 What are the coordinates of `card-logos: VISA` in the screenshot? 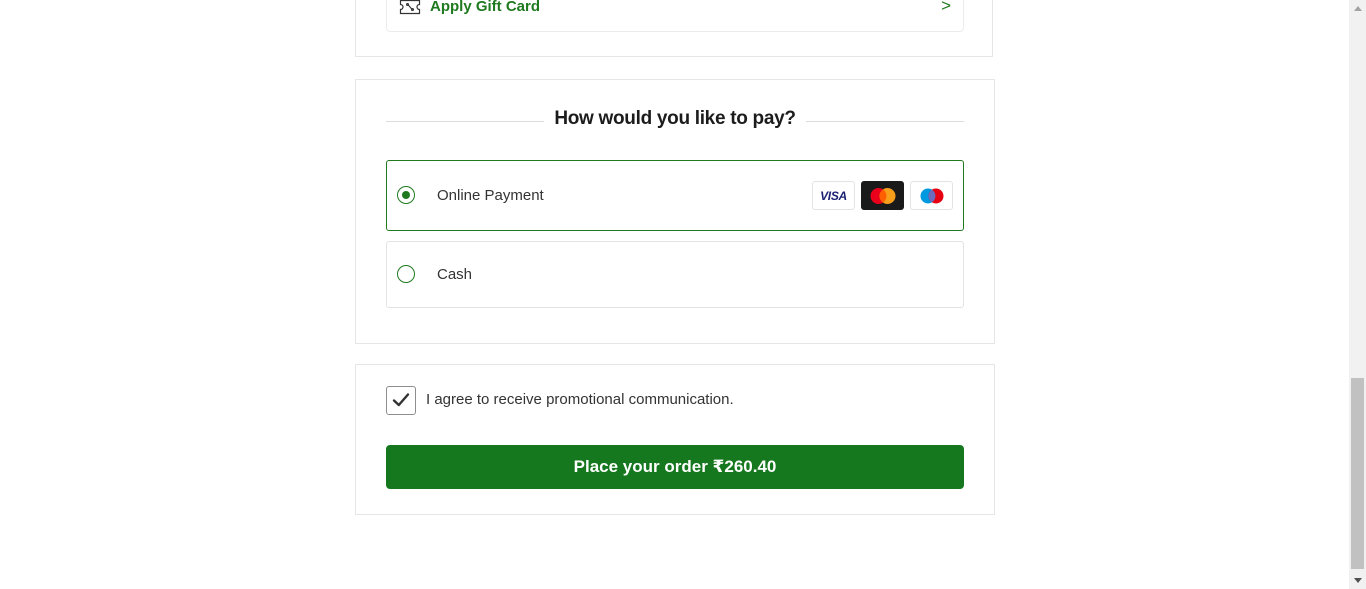 It's located at (882, 195).